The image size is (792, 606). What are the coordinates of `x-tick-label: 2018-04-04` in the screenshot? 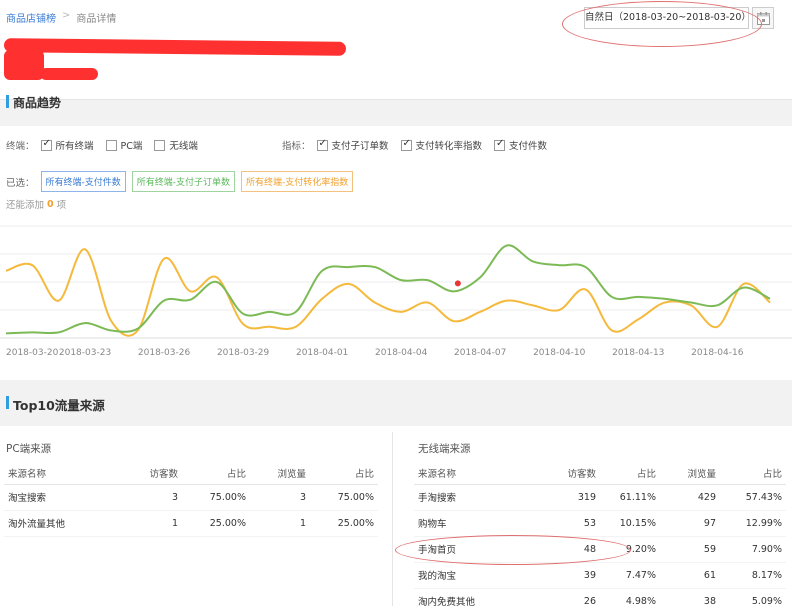 It's located at (401, 353).